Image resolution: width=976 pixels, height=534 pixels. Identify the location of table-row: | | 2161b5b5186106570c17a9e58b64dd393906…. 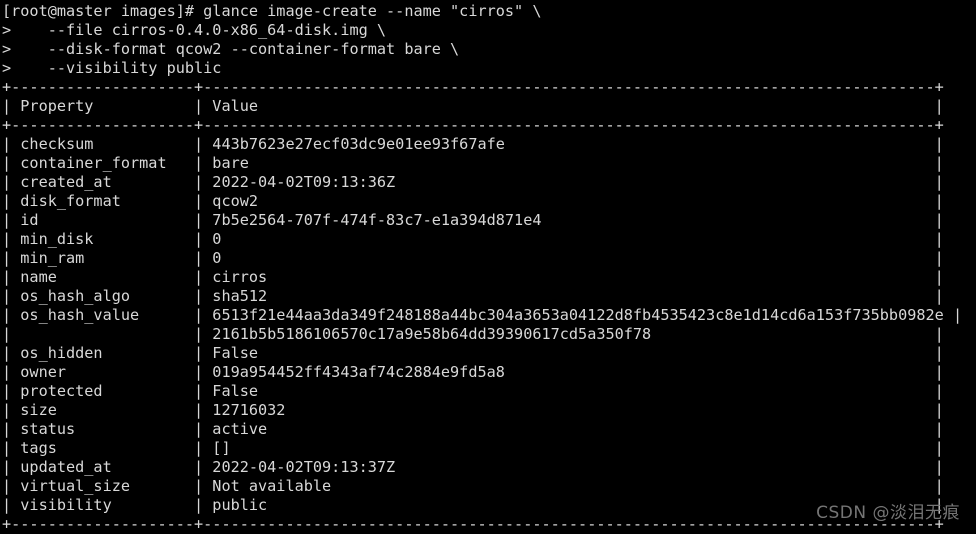
(473, 334).